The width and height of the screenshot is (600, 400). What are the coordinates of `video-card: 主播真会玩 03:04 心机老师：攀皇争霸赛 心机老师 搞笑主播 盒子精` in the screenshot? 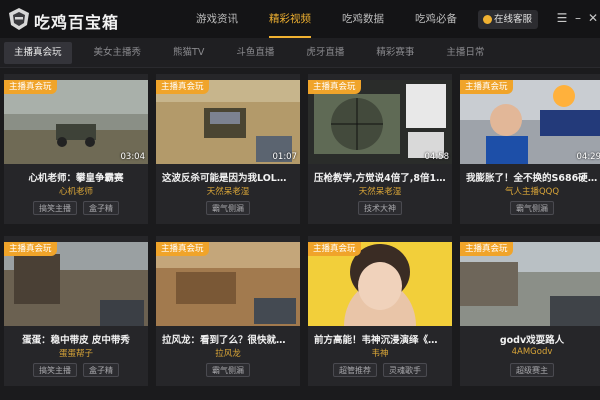 It's located at (76, 149).